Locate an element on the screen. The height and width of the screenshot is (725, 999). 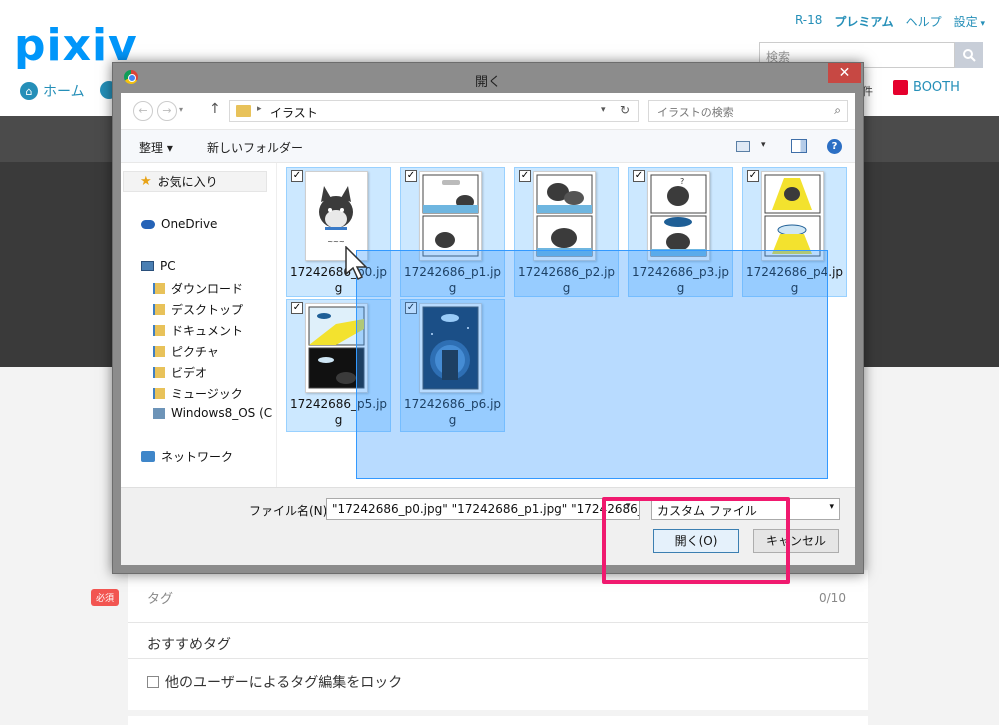
nav-videos-label: ビデオ is located at coordinates (189, 373).